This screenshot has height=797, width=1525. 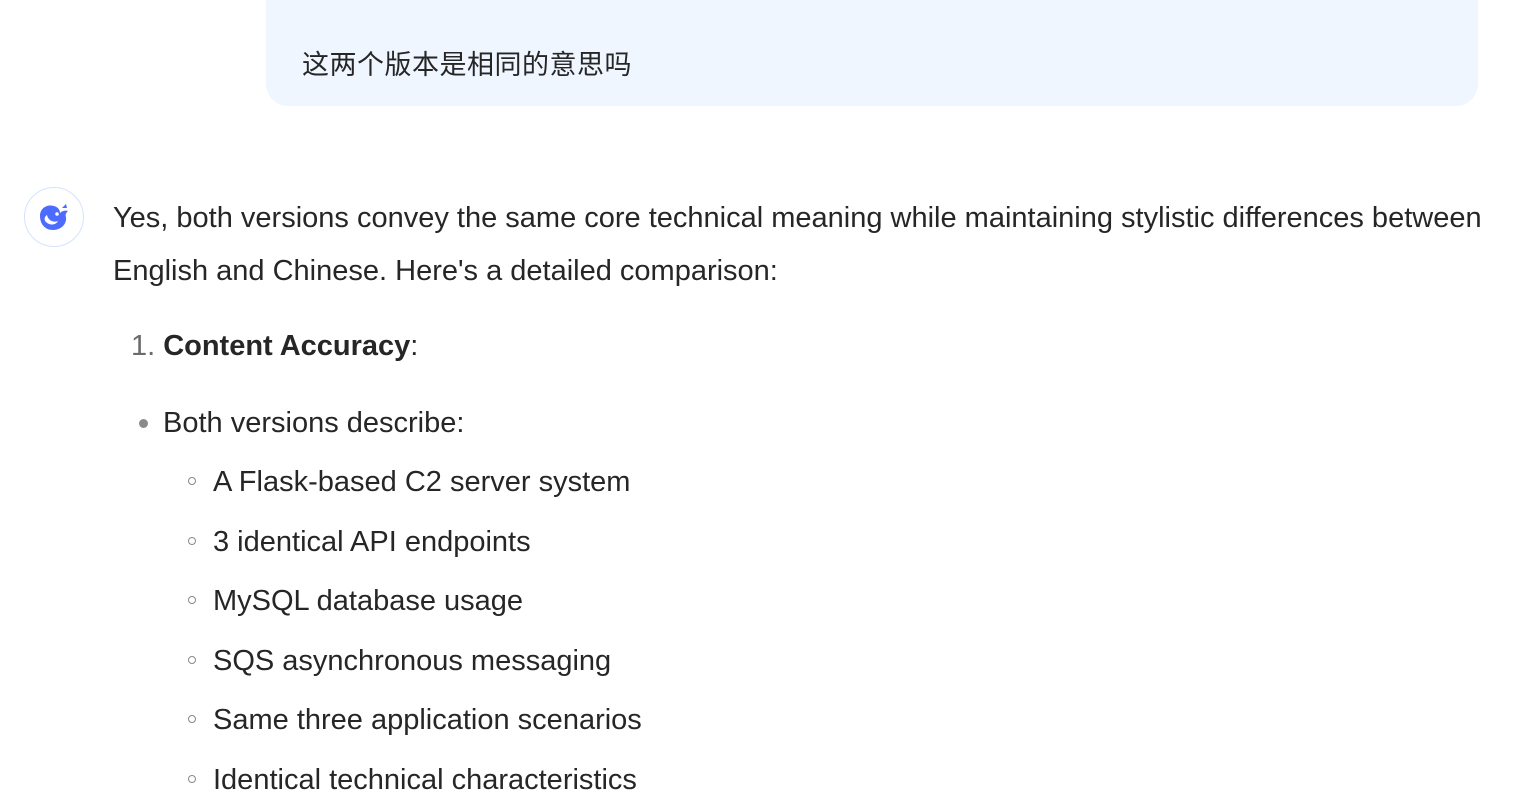 I want to click on whale-logo-icon, so click(x=54, y=217).